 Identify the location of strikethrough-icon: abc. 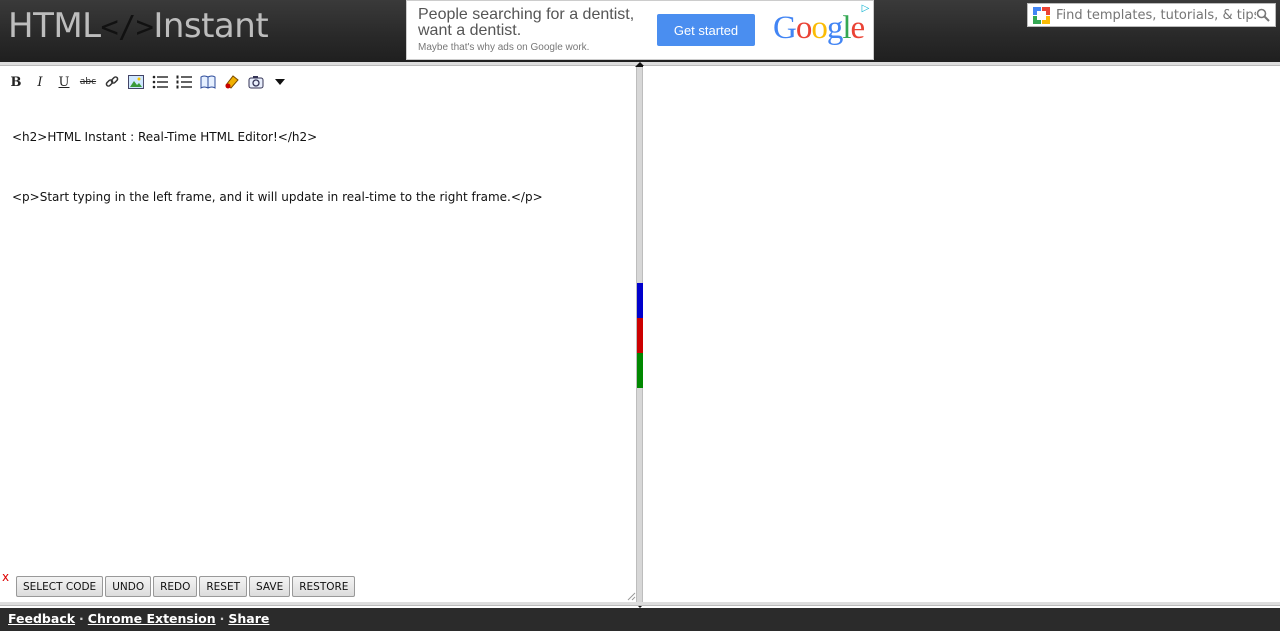
(88, 82).